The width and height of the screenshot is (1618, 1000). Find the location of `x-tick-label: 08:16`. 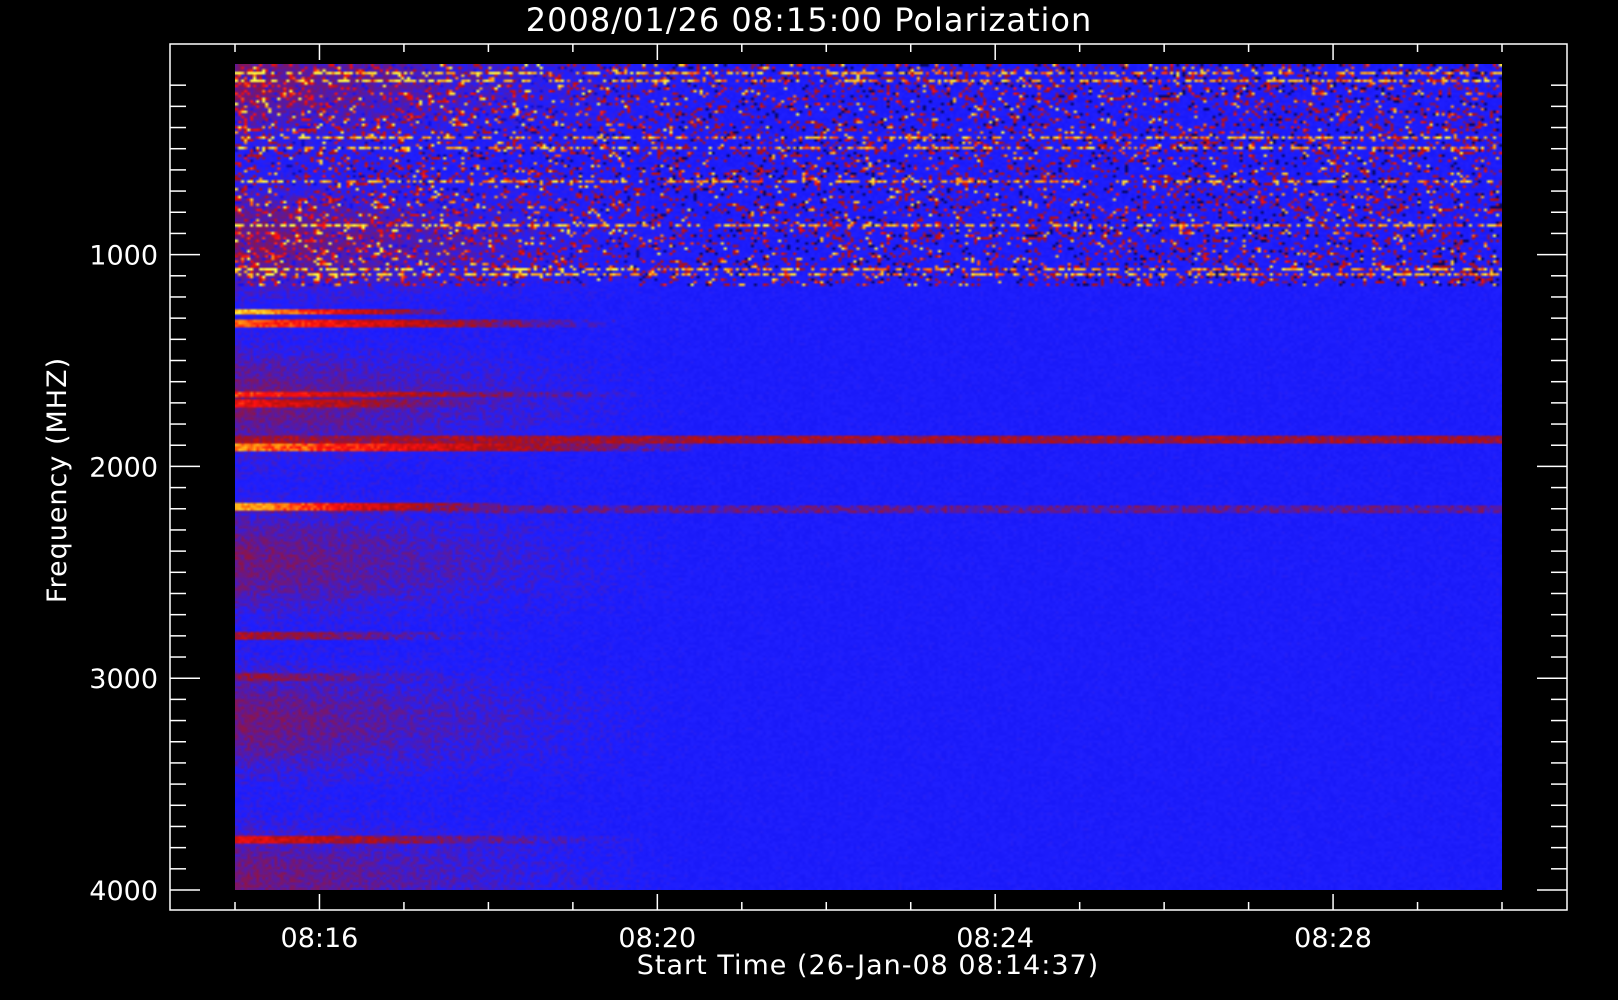

x-tick-label: 08:16 is located at coordinates (320, 938).